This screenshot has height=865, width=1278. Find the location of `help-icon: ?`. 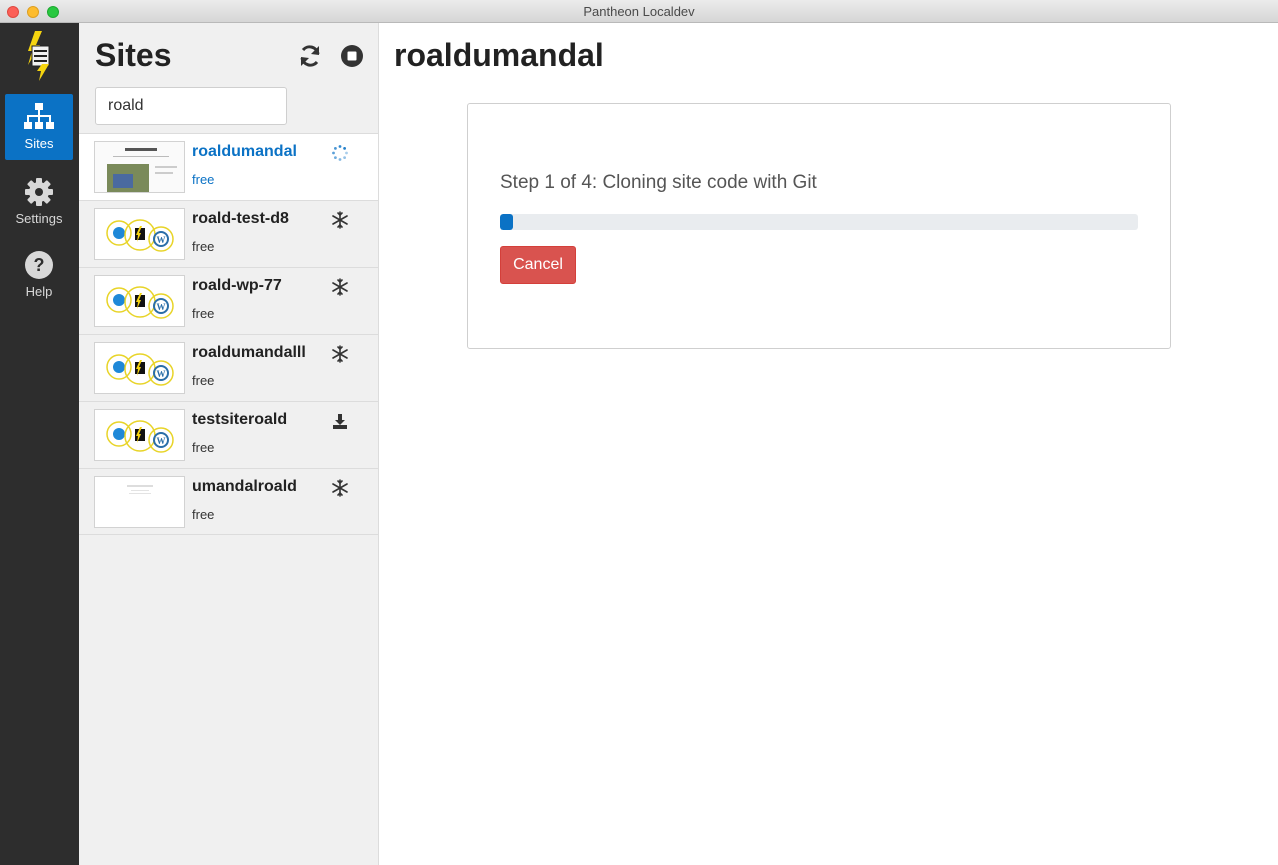

help-icon: ? is located at coordinates (39, 265).